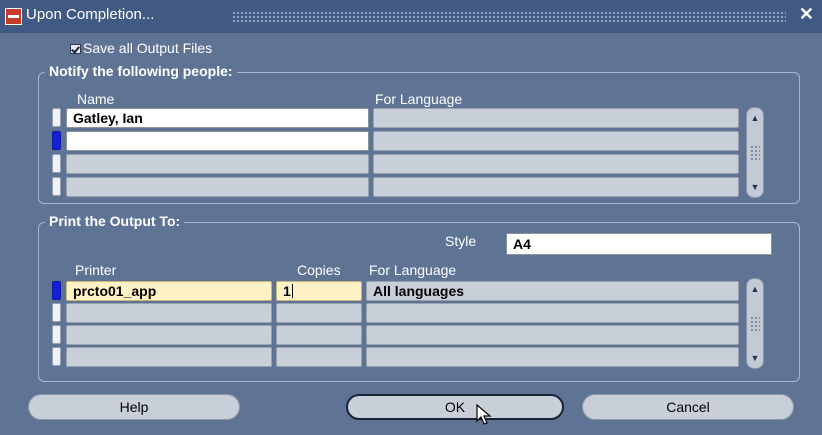 This screenshot has height=435, width=822. I want to click on style-field: A4, so click(639, 244).